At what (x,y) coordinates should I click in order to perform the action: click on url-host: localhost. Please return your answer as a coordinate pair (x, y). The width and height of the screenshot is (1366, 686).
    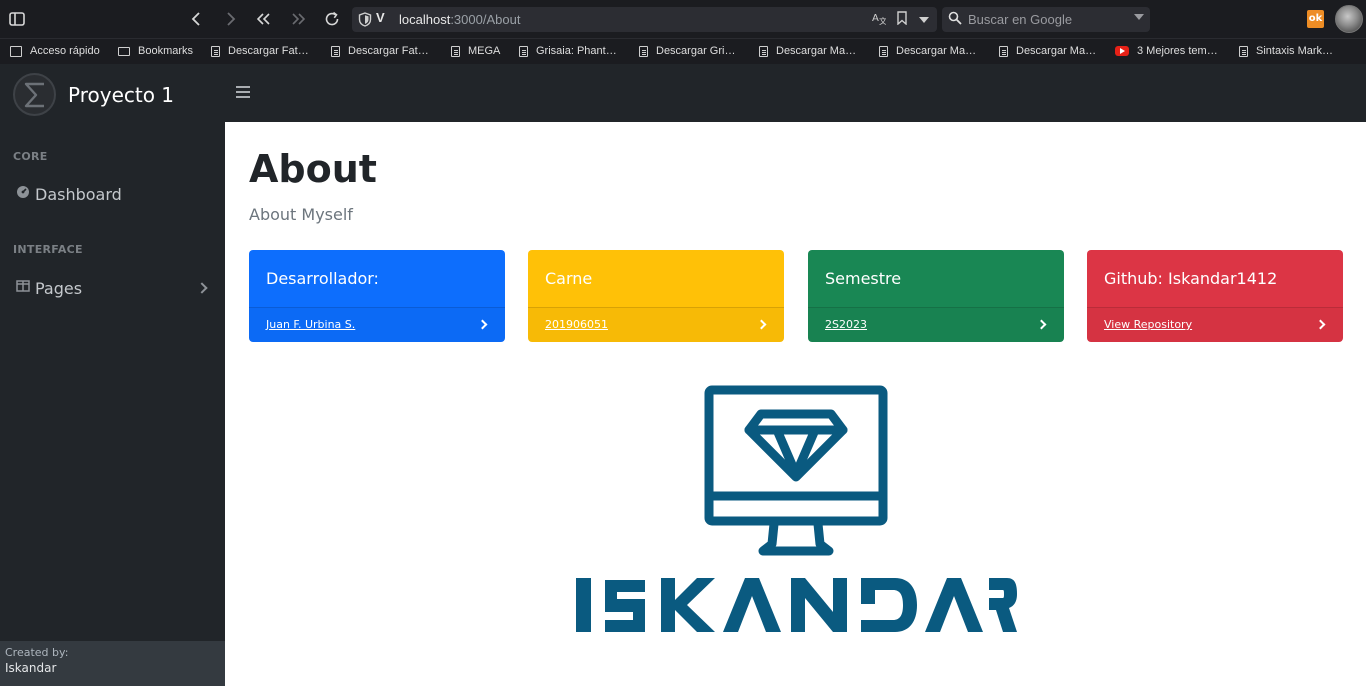
    Looking at the image, I should click on (425, 19).